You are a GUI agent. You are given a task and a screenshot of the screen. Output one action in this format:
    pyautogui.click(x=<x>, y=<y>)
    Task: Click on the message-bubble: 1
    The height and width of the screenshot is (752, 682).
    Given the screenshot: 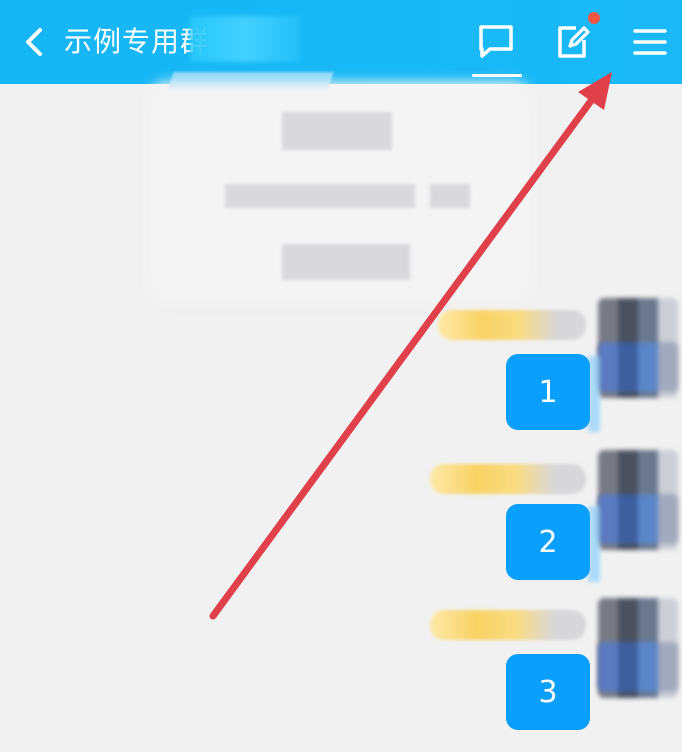 What is the action you would take?
    pyautogui.click(x=548, y=392)
    